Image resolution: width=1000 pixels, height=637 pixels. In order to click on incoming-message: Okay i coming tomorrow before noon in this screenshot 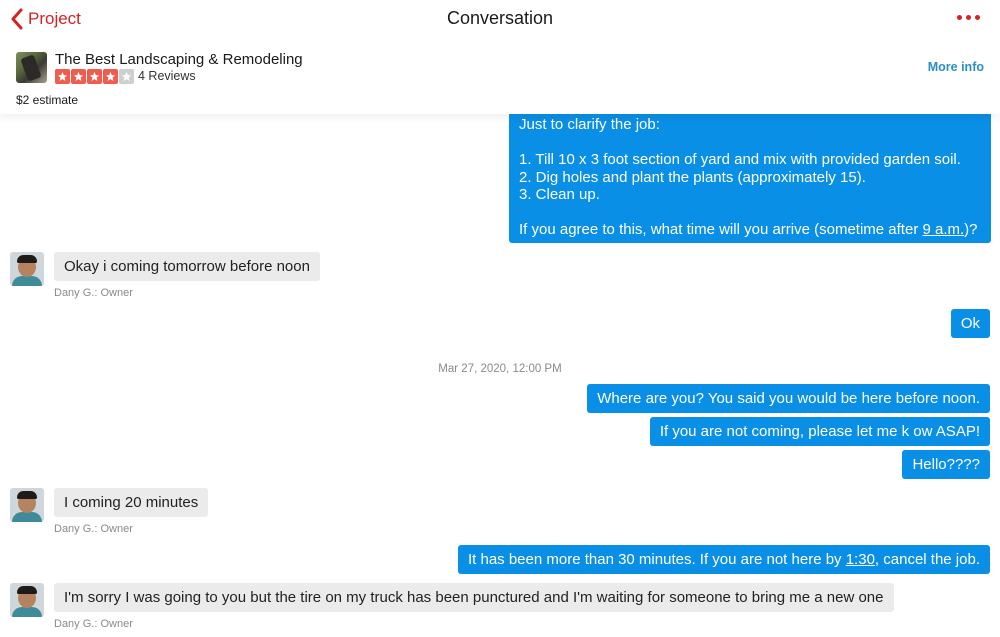, I will do `click(187, 266)`.